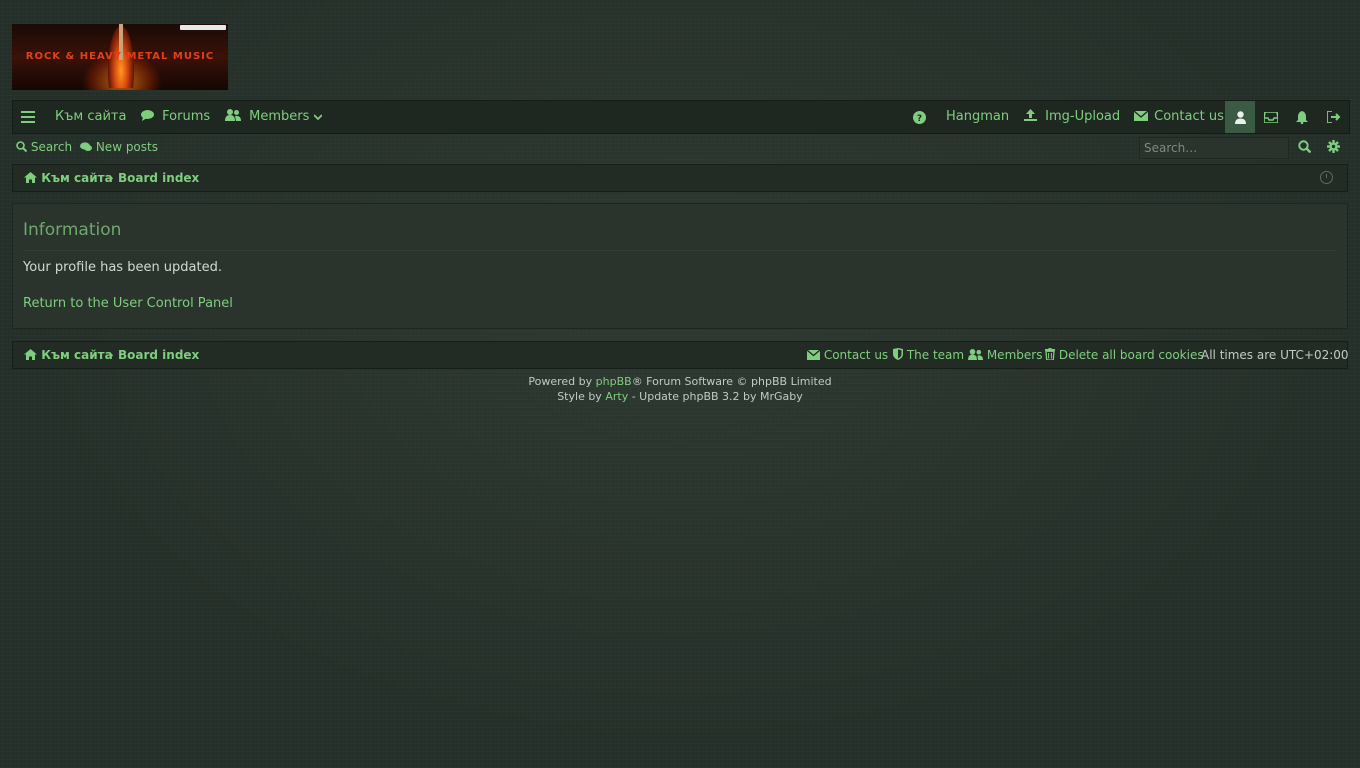  Describe the element at coordinates (1302, 117) in the screenshot. I see `bell-icon` at that location.